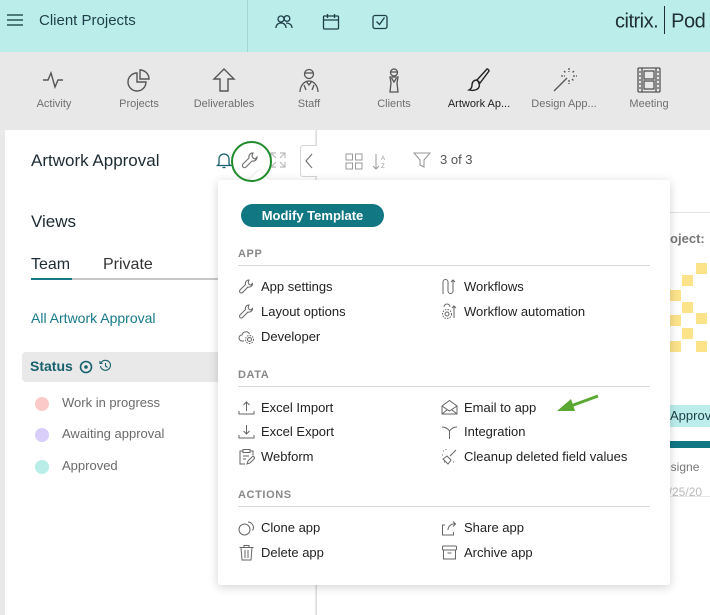  What do you see at coordinates (278, 160) in the screenshot?
I see `expand-icon` at bounding box center [278, 160].